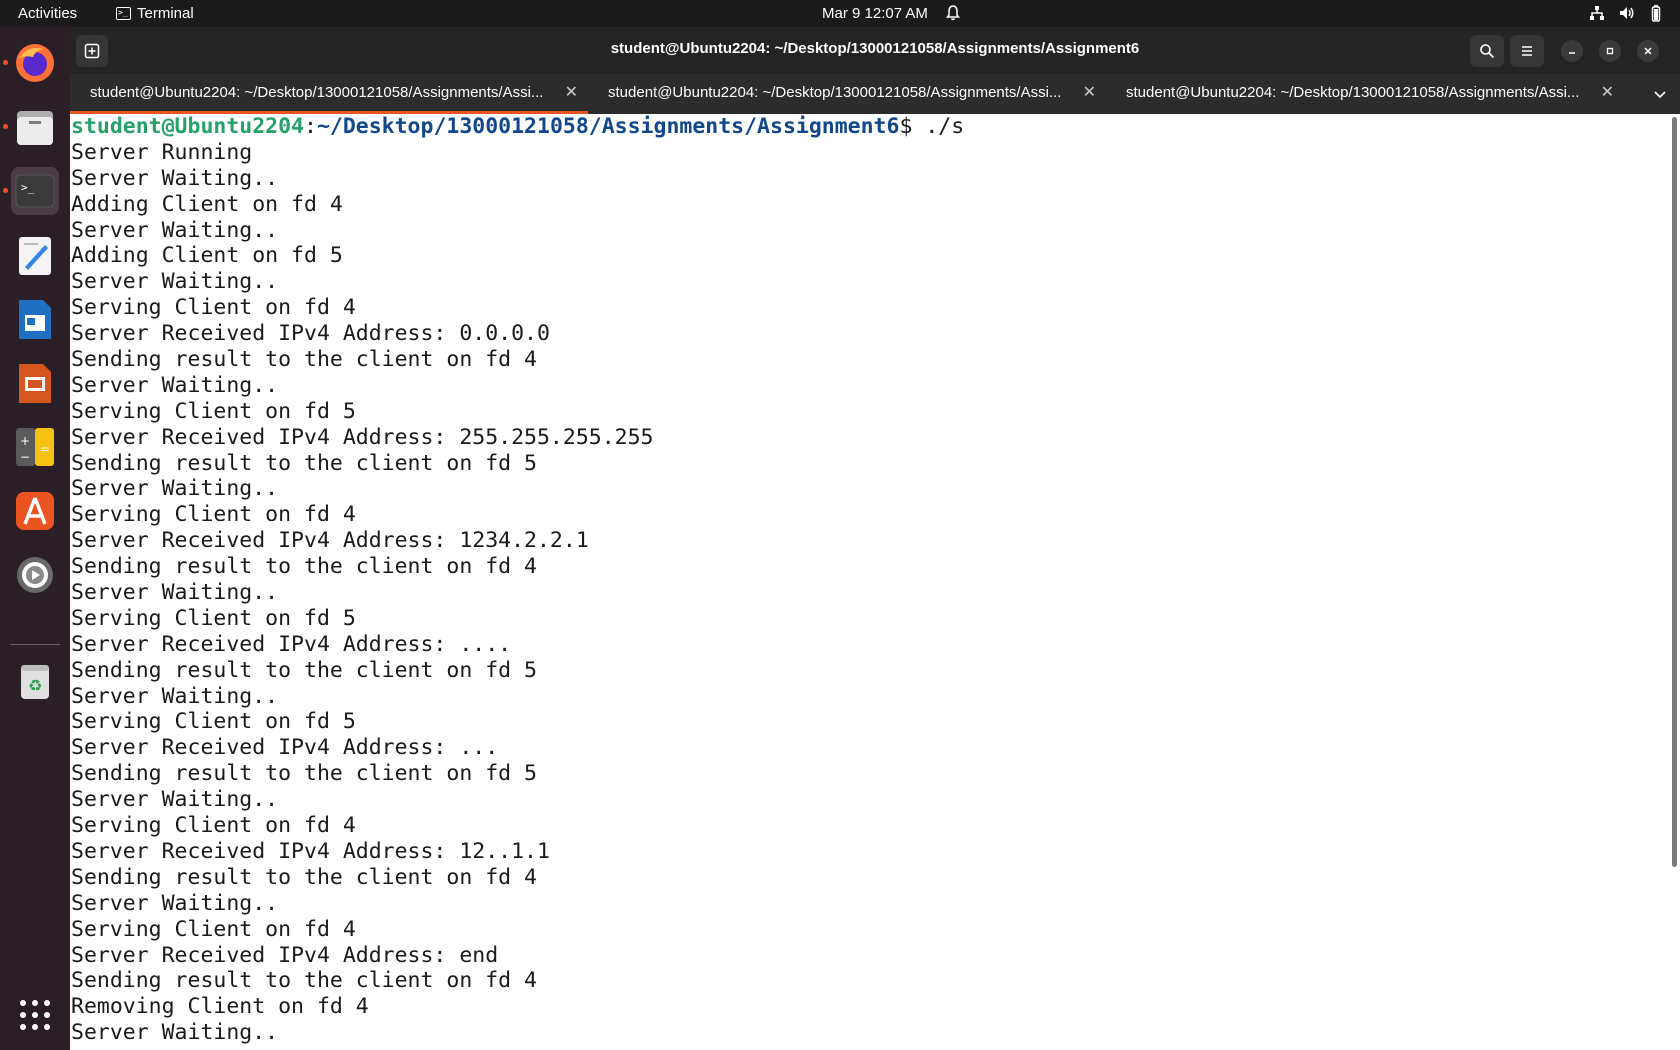 The height and width of the screenshot is (1050, 1680). Describe the element at coordinates (220, 1007) in the screenshot. I see `output-line: Removing Client on fd 4` at that location.